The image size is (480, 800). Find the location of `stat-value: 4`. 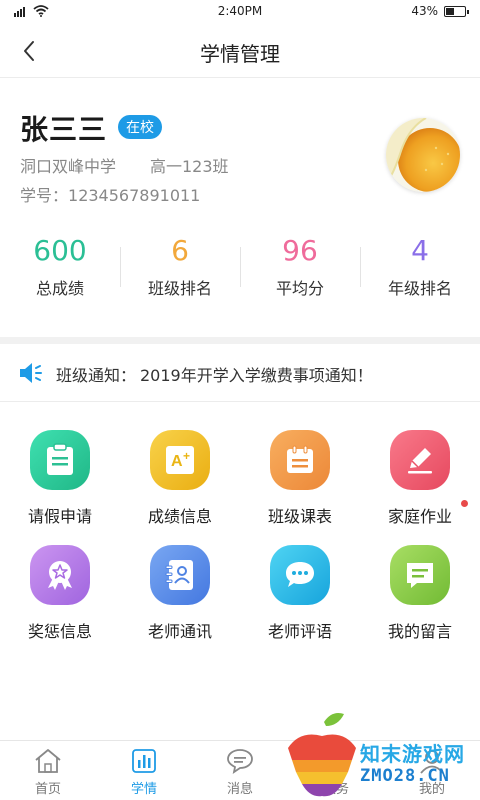

stat-value: 4 is located at coordinates (420, 250).